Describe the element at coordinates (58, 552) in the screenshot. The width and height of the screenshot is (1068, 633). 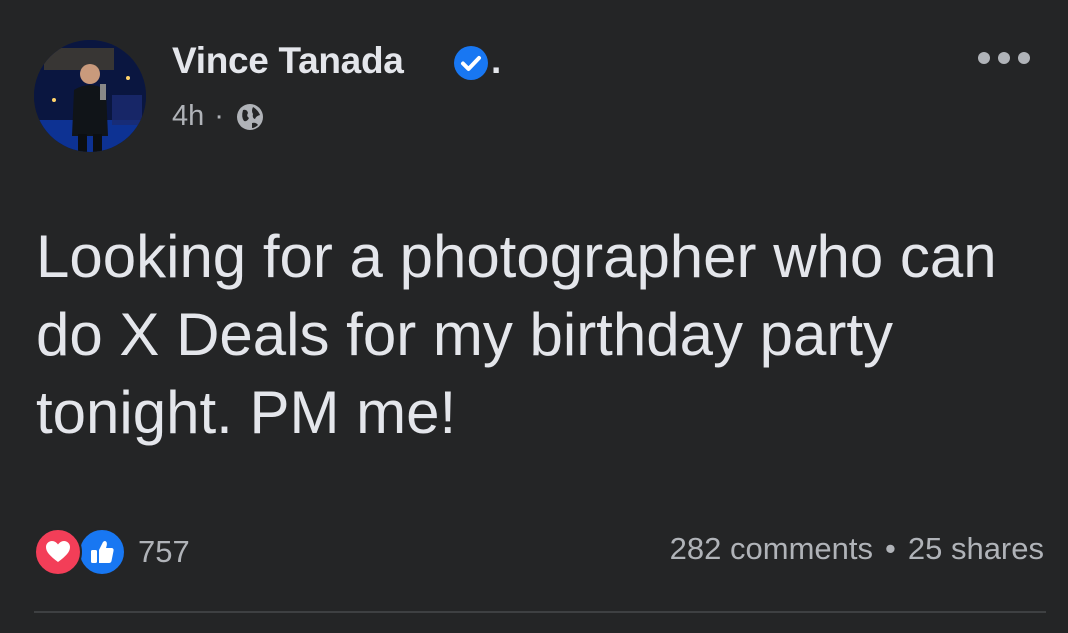
I see `love-reaction-icon` at that location.